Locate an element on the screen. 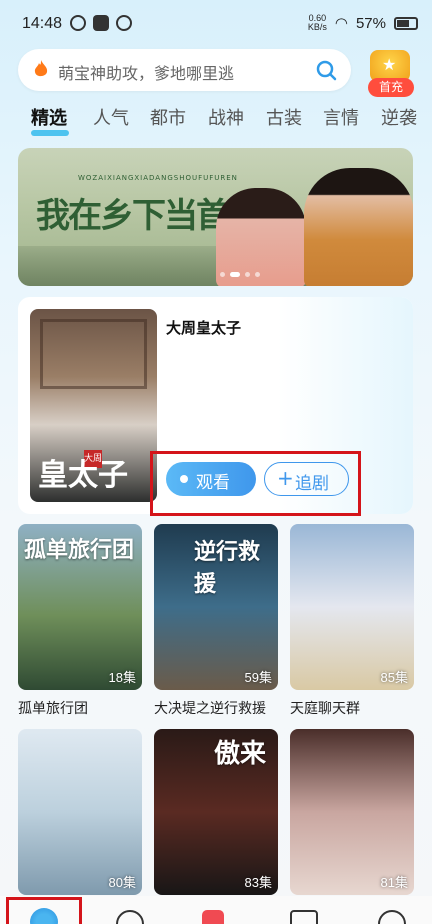 The height and width of the screenshot is (924, 432). tab-war-god: 战神 is located at coordinates (226, 117).